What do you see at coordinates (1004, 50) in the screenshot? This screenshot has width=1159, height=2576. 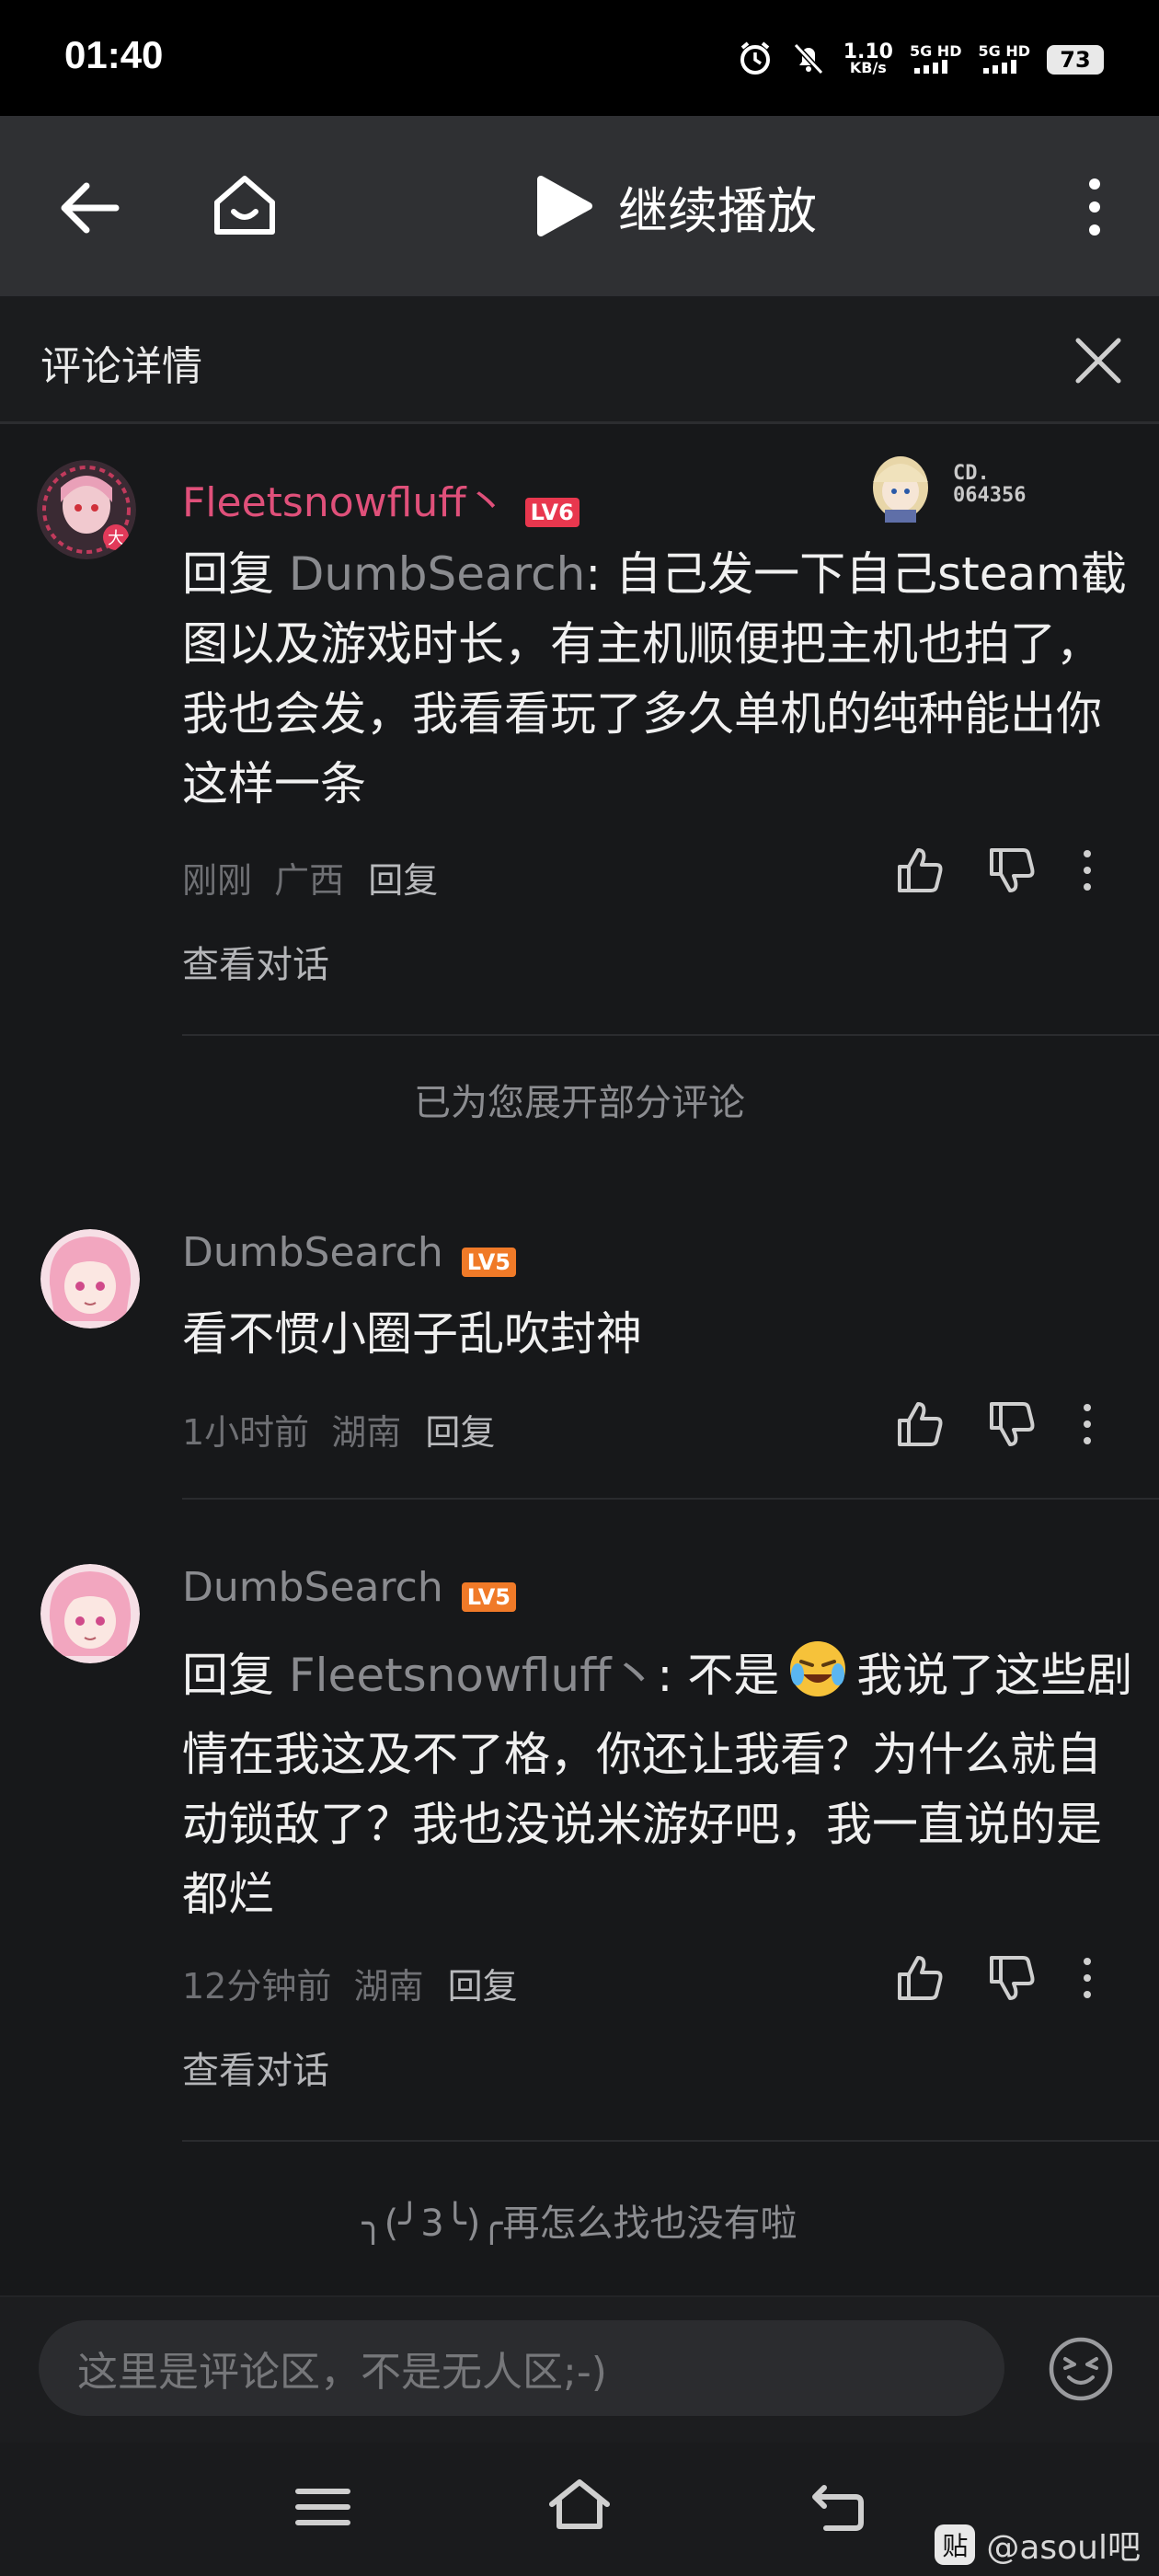 I see `sim2-label: 5G HD` at bounding box center [1004, 50].